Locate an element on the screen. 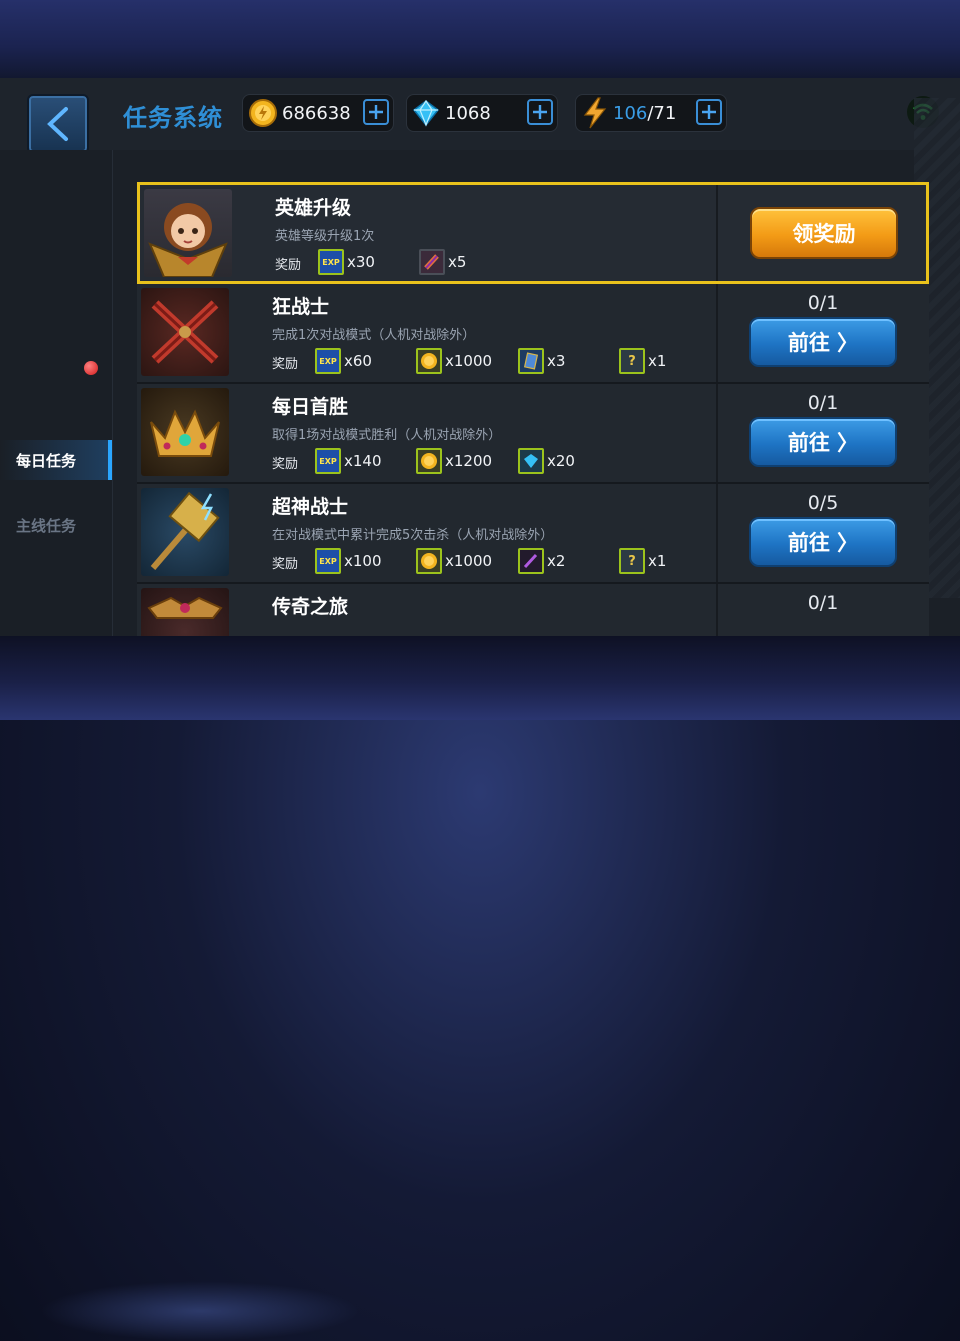 The image size is (960, 1341). task-name: 狂战士 is located at coordinates (301, 307).